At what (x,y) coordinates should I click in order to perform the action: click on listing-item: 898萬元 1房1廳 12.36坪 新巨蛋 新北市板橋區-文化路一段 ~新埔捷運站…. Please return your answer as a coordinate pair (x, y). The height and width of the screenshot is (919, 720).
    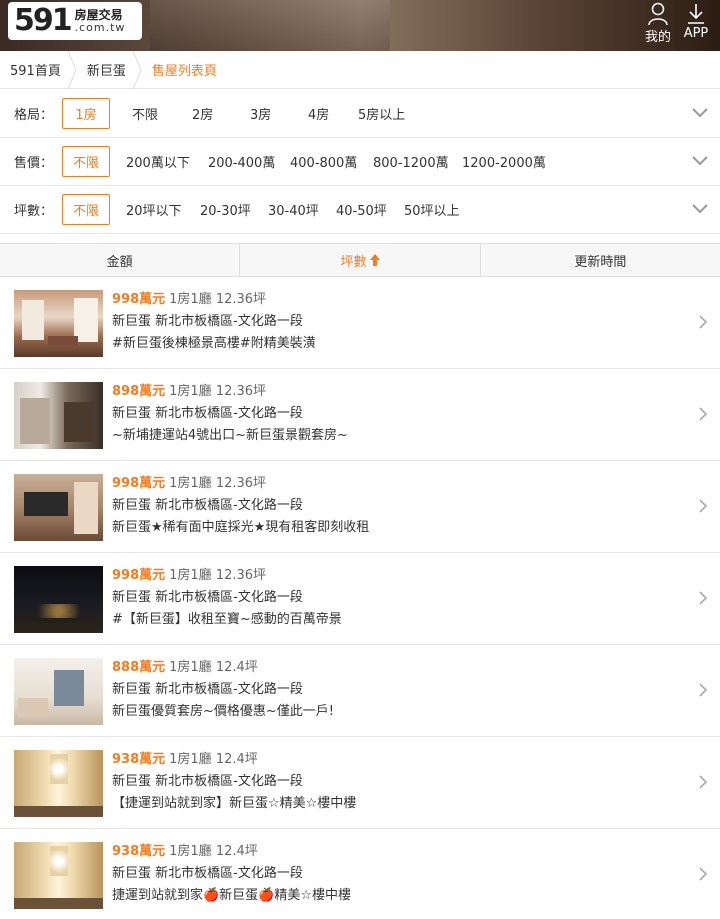
    Looking at the image, I should click on (360, 415).